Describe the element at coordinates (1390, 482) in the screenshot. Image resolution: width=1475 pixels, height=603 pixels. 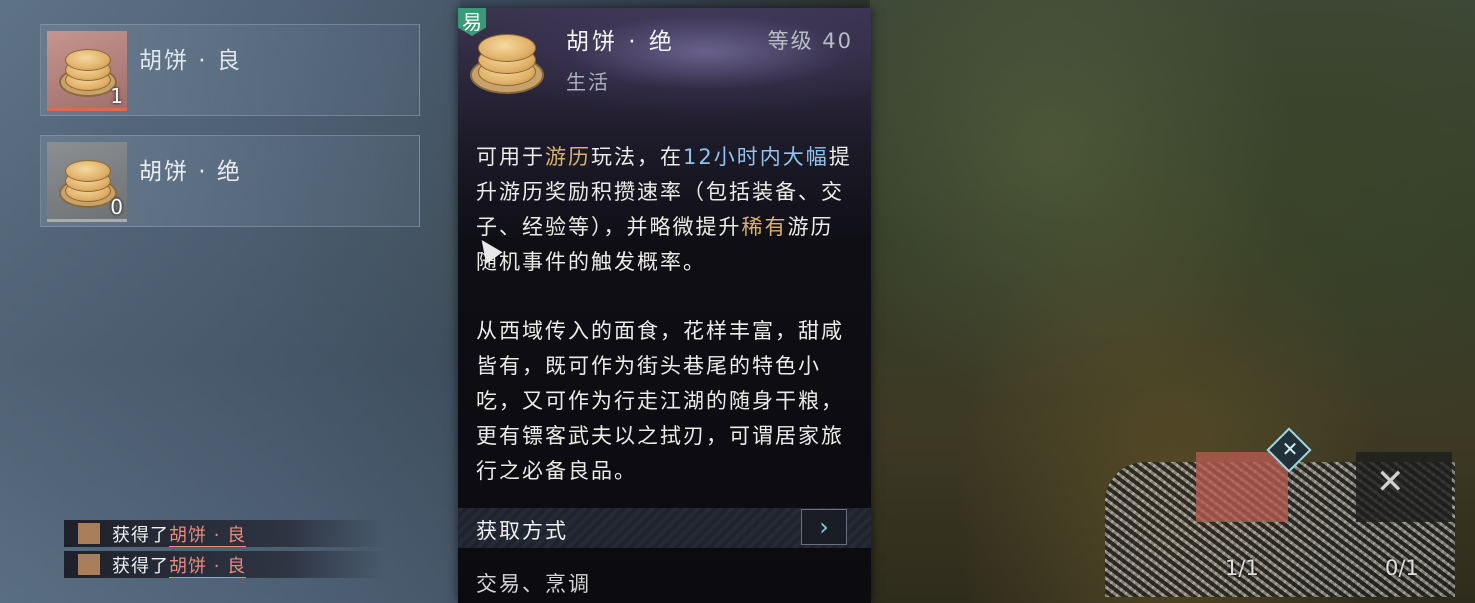
I see `crossed-swords-icon: ✕` at that location.